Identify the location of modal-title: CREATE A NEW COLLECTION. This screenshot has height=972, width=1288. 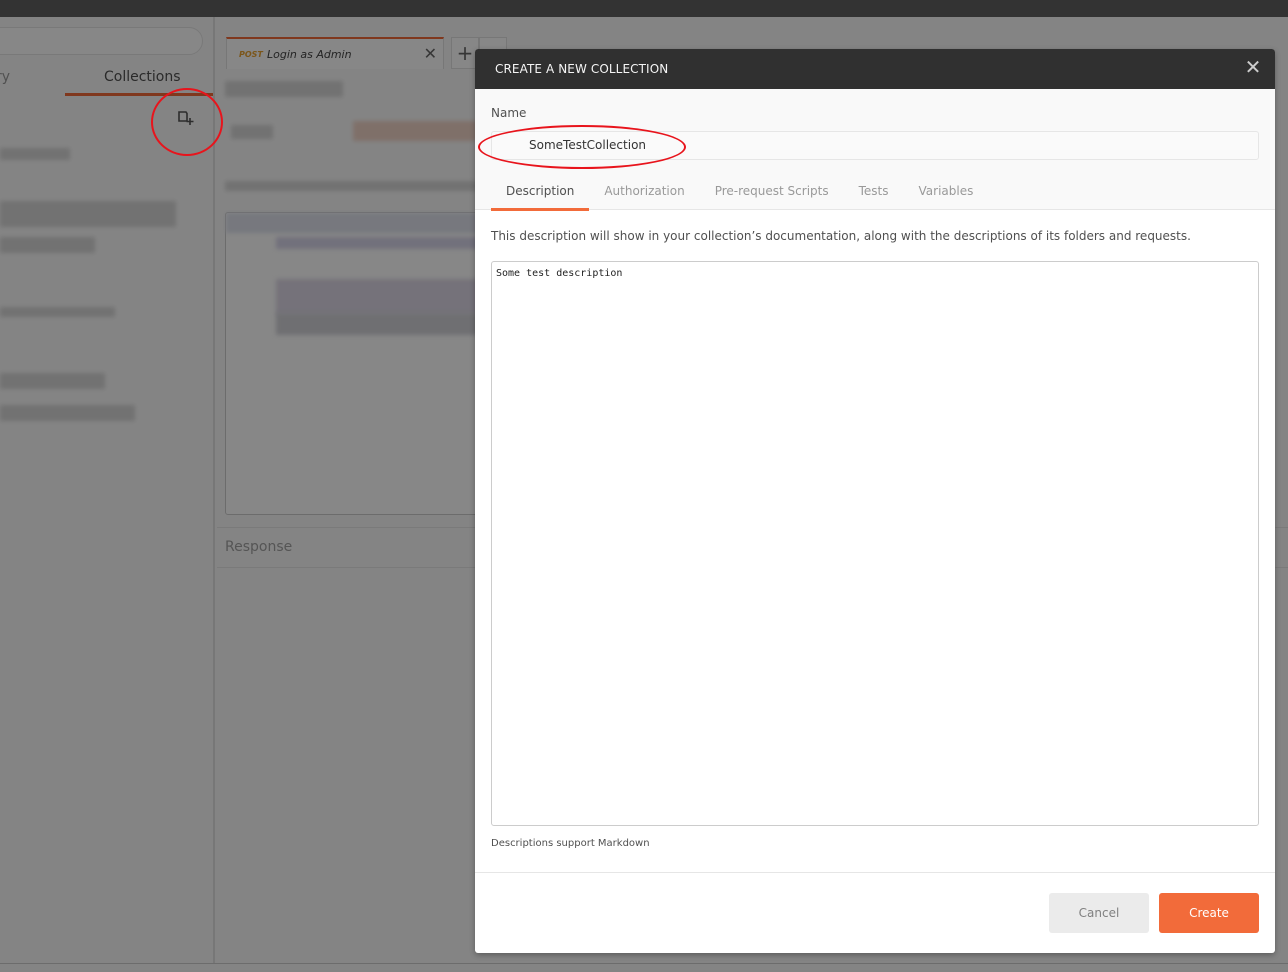
(582, 69).